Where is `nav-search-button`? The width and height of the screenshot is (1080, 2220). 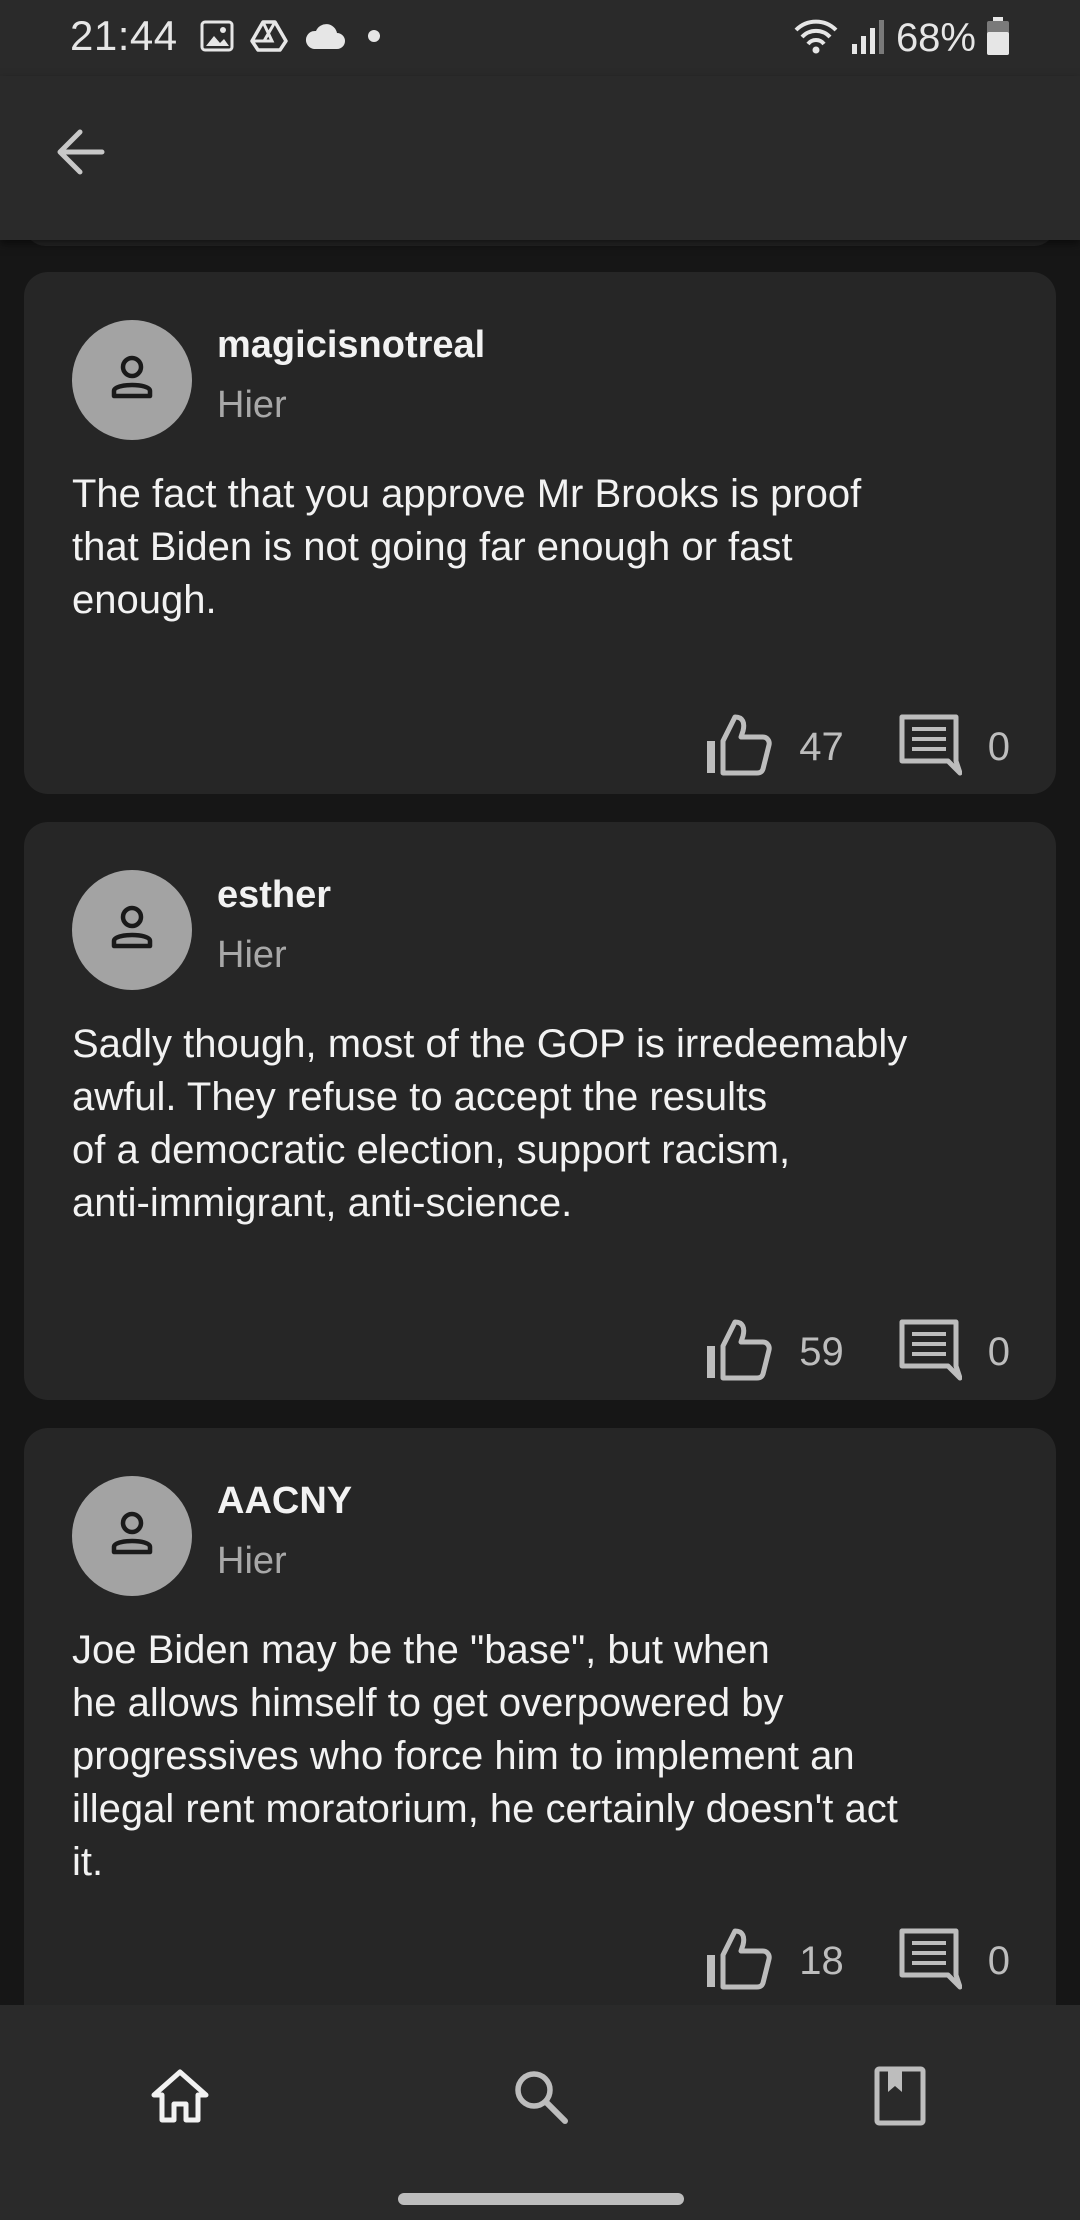
nav-search-button is located at coordinates (540, 2098).